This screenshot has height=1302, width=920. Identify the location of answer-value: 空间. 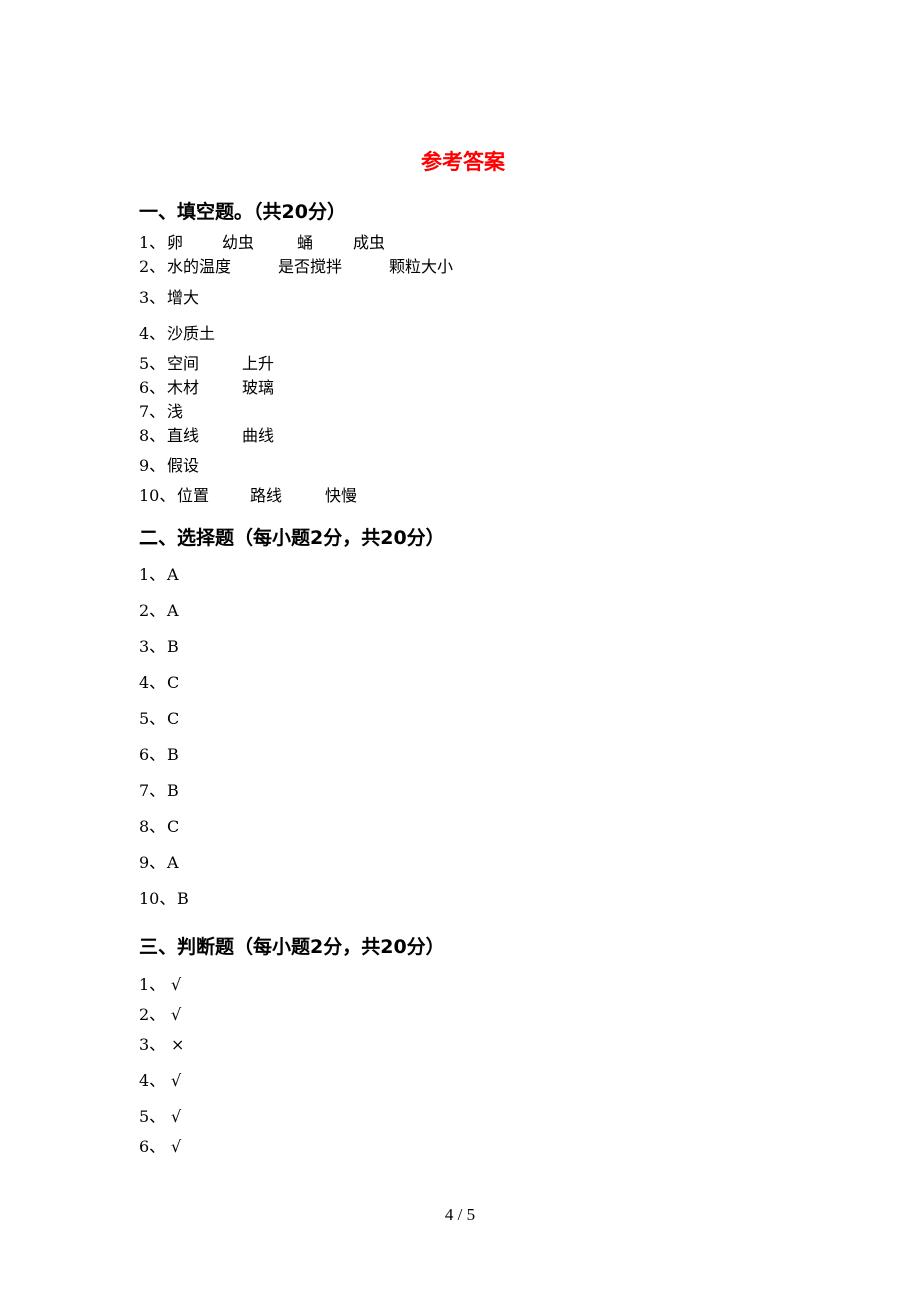
(183, 363).